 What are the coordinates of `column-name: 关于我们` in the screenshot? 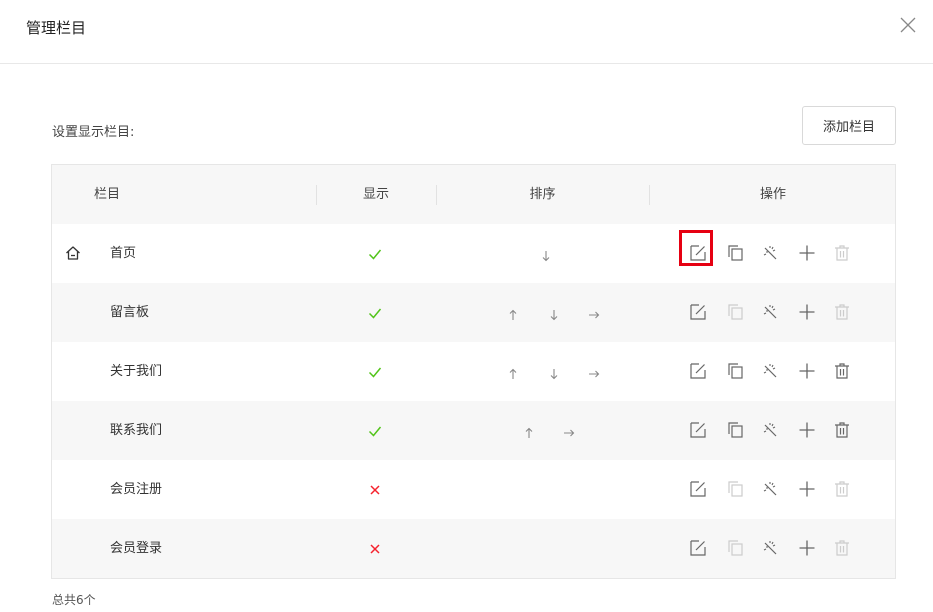 It's located at (136, 371).